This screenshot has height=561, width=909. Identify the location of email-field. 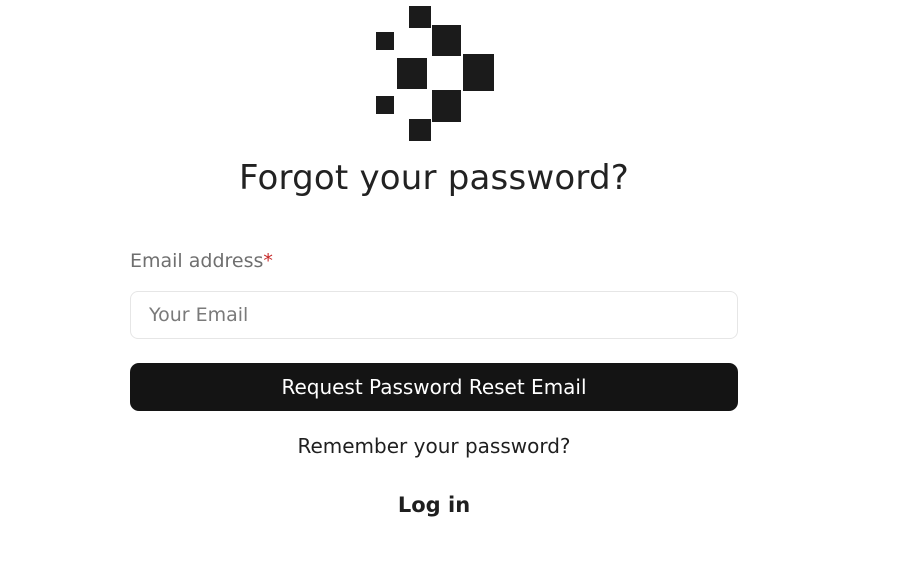
(434, 315).